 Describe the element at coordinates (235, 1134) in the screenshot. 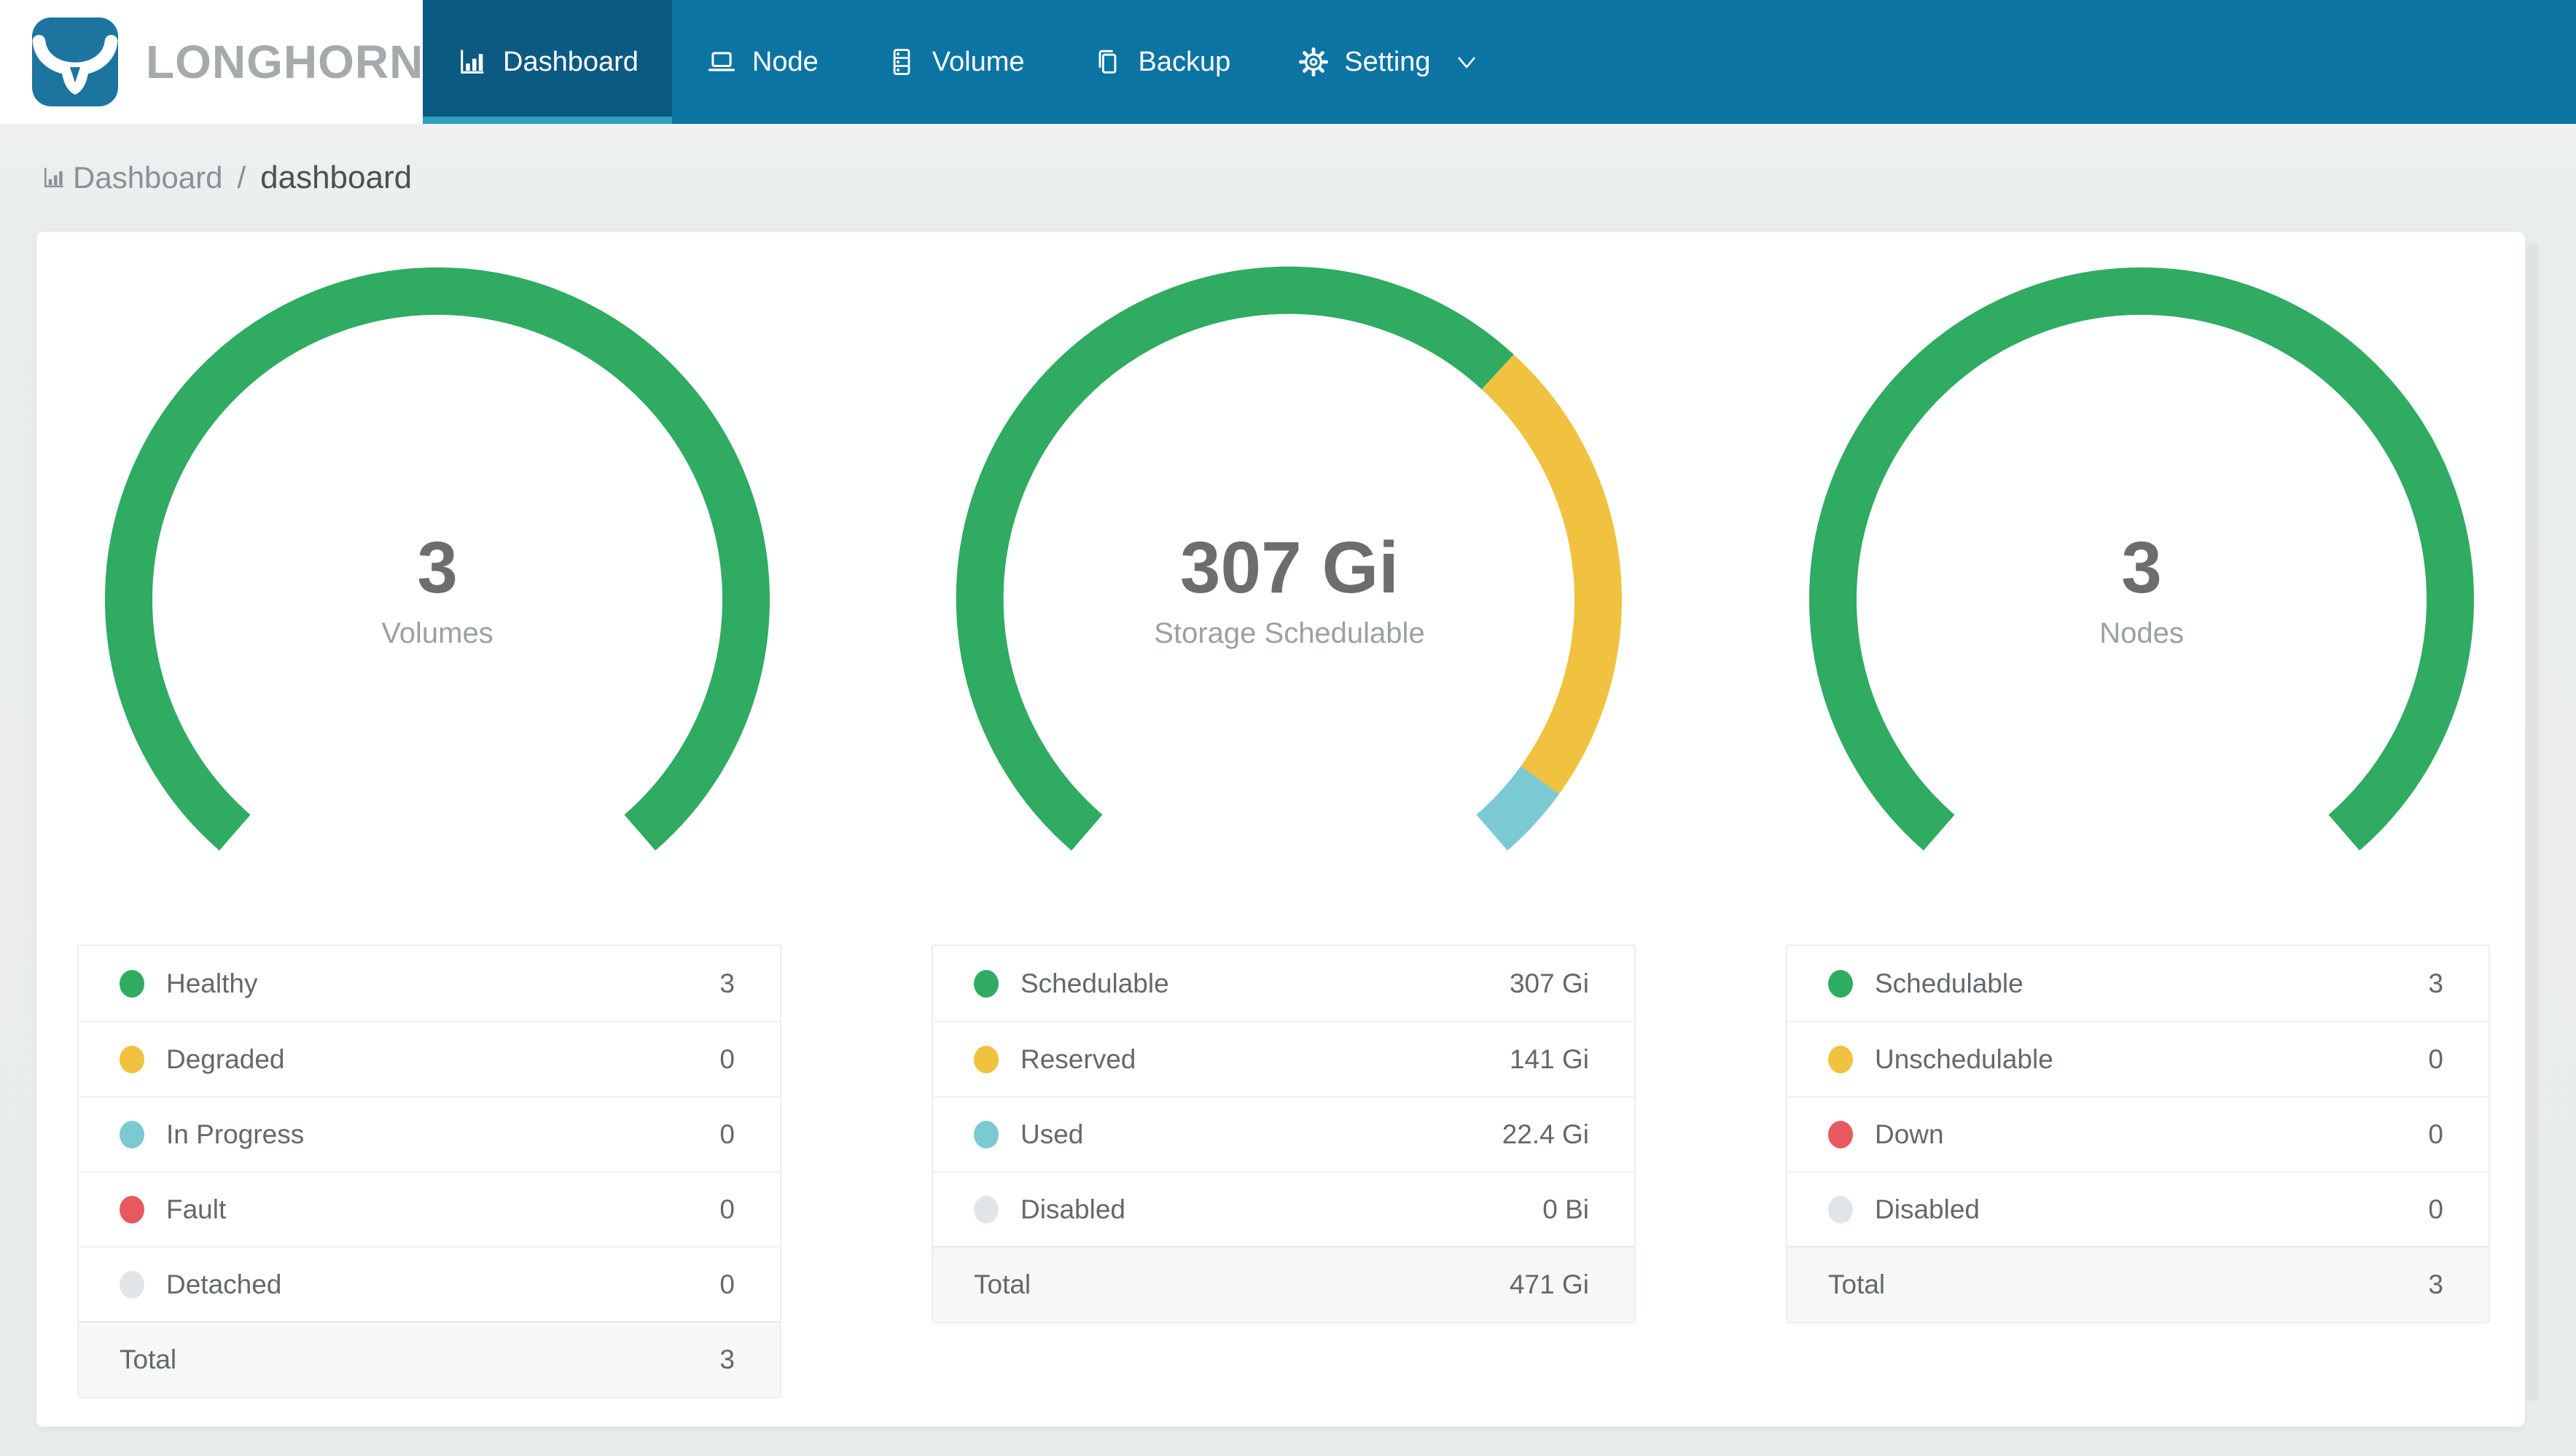

I see `legend-label: In Progress` at that location.